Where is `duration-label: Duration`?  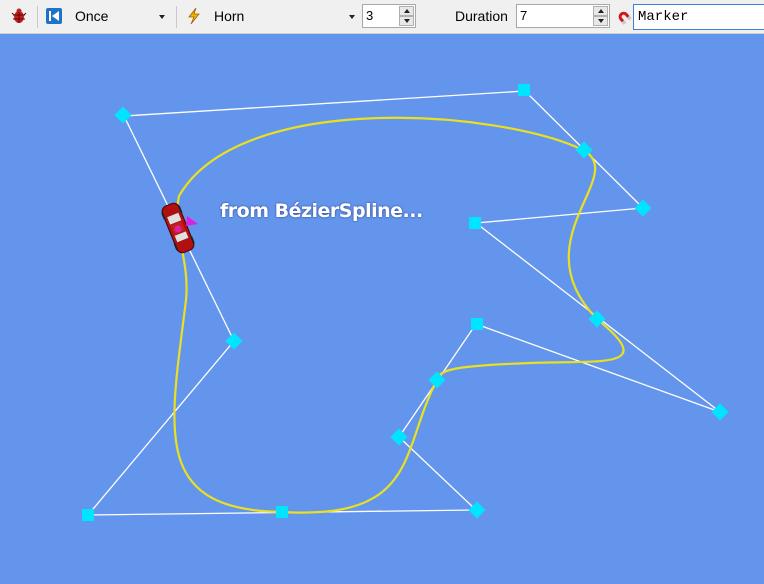
duration-label: Duration is located at coordinates (481, 16).